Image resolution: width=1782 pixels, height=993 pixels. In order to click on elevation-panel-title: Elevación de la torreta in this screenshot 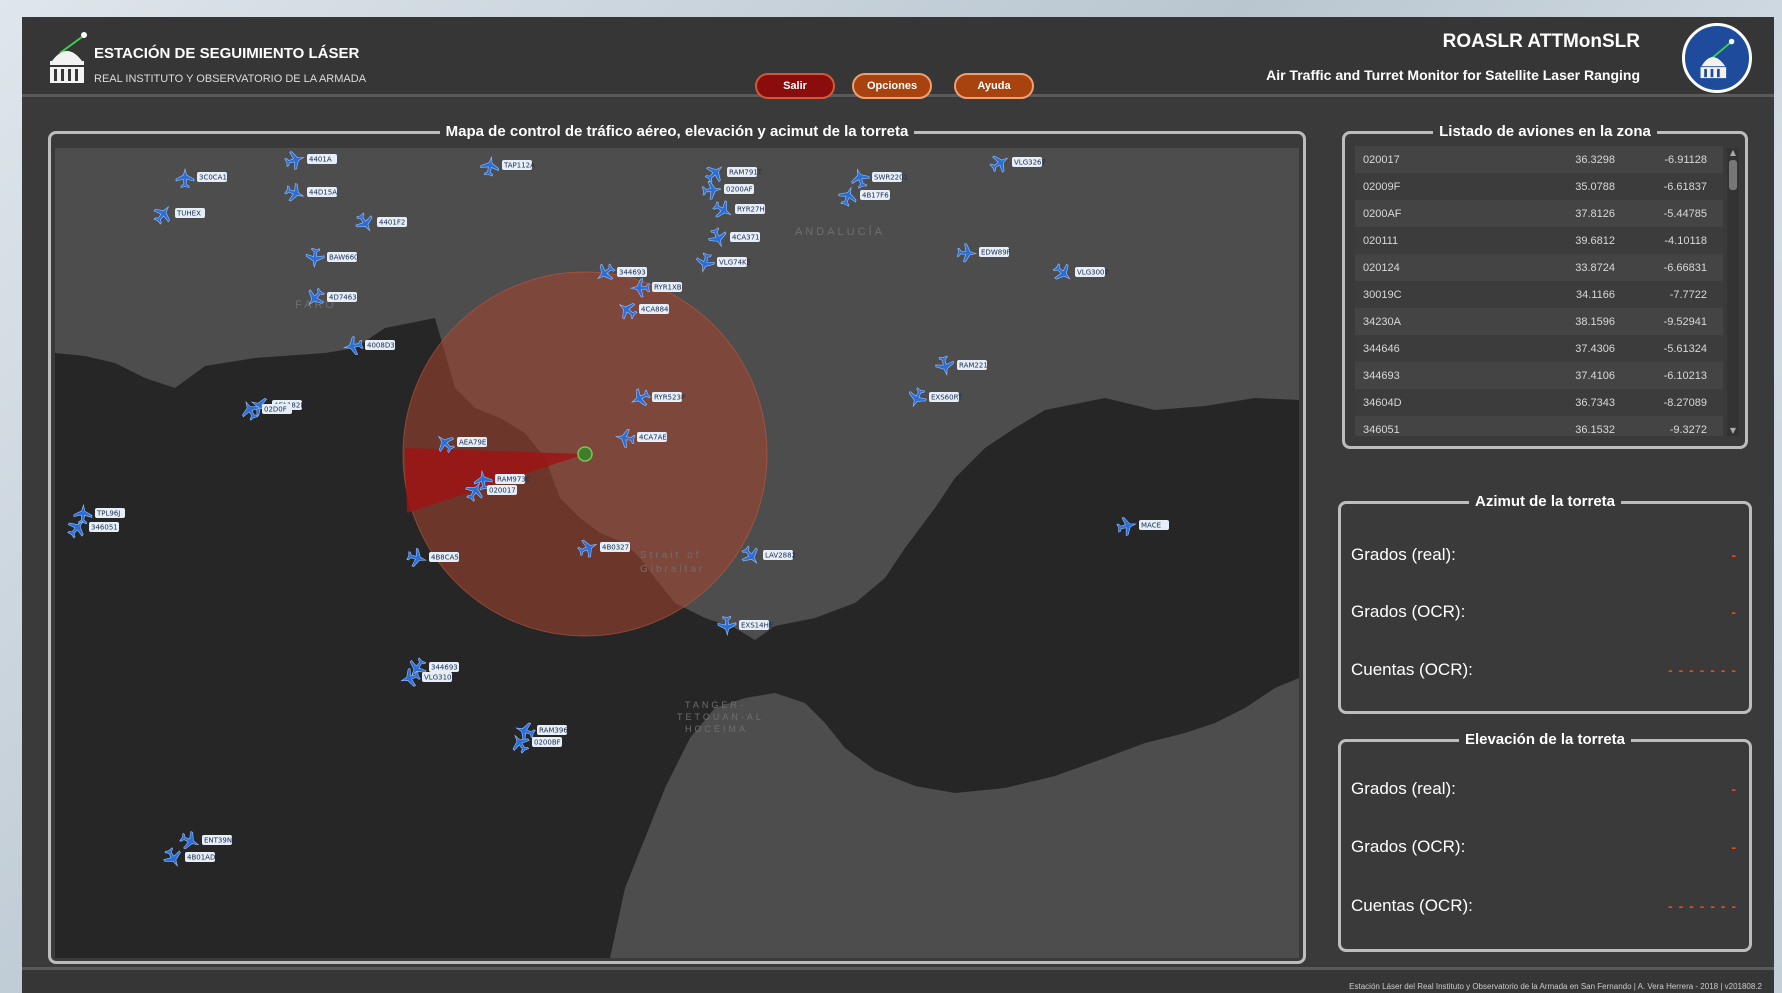, I will do `click(1545, 739)`.